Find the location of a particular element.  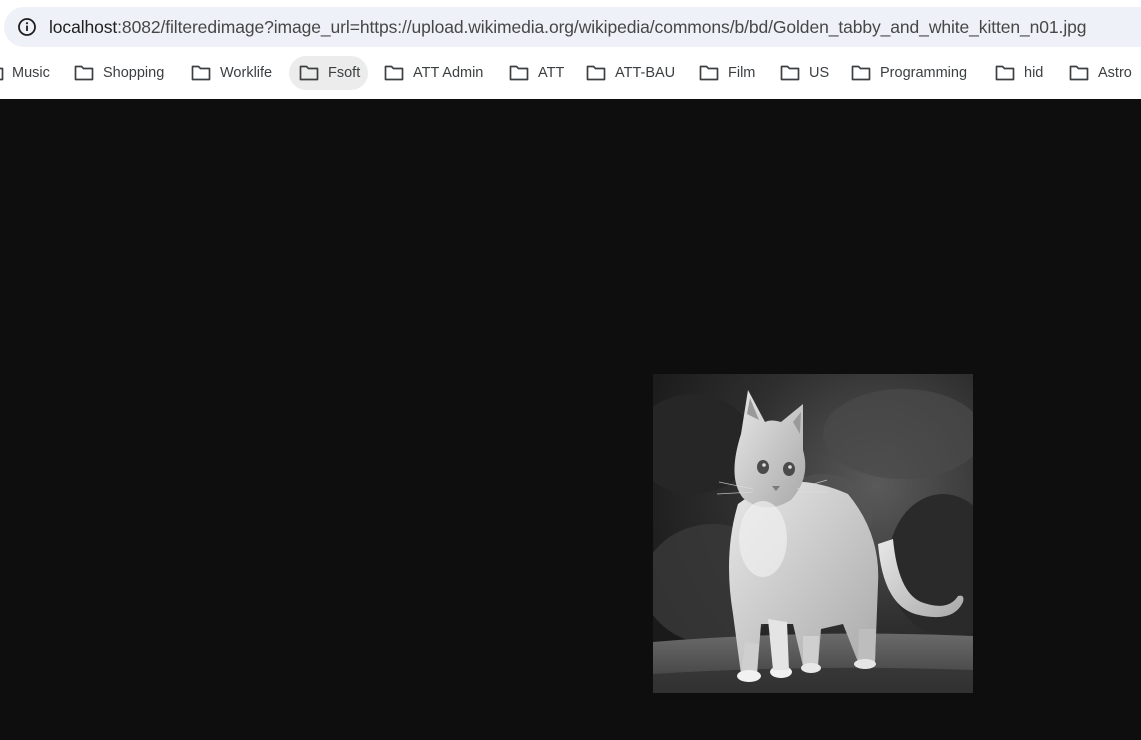

bookmark-label: ATT is located at coordinates (551, 73).